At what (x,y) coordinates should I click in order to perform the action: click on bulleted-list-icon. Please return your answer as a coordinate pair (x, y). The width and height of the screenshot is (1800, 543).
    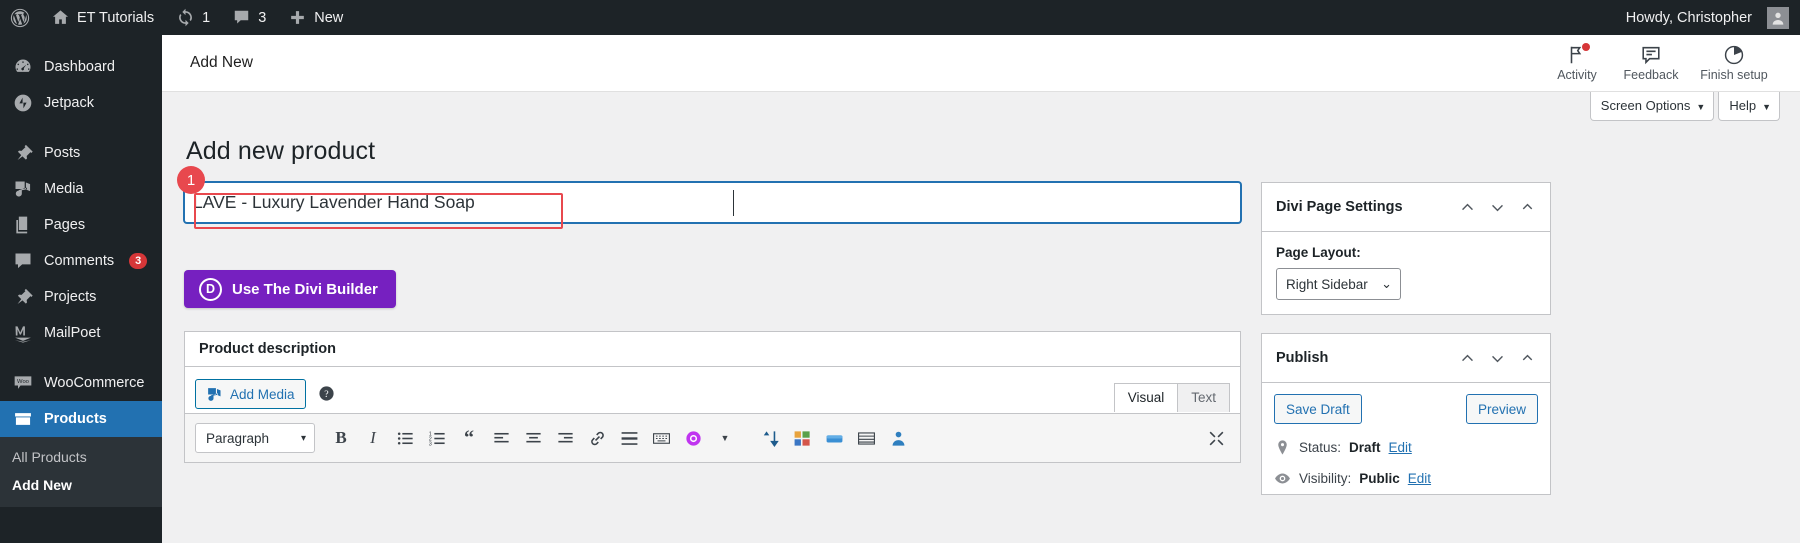
    Looking at the image, I should click on (405, 438).